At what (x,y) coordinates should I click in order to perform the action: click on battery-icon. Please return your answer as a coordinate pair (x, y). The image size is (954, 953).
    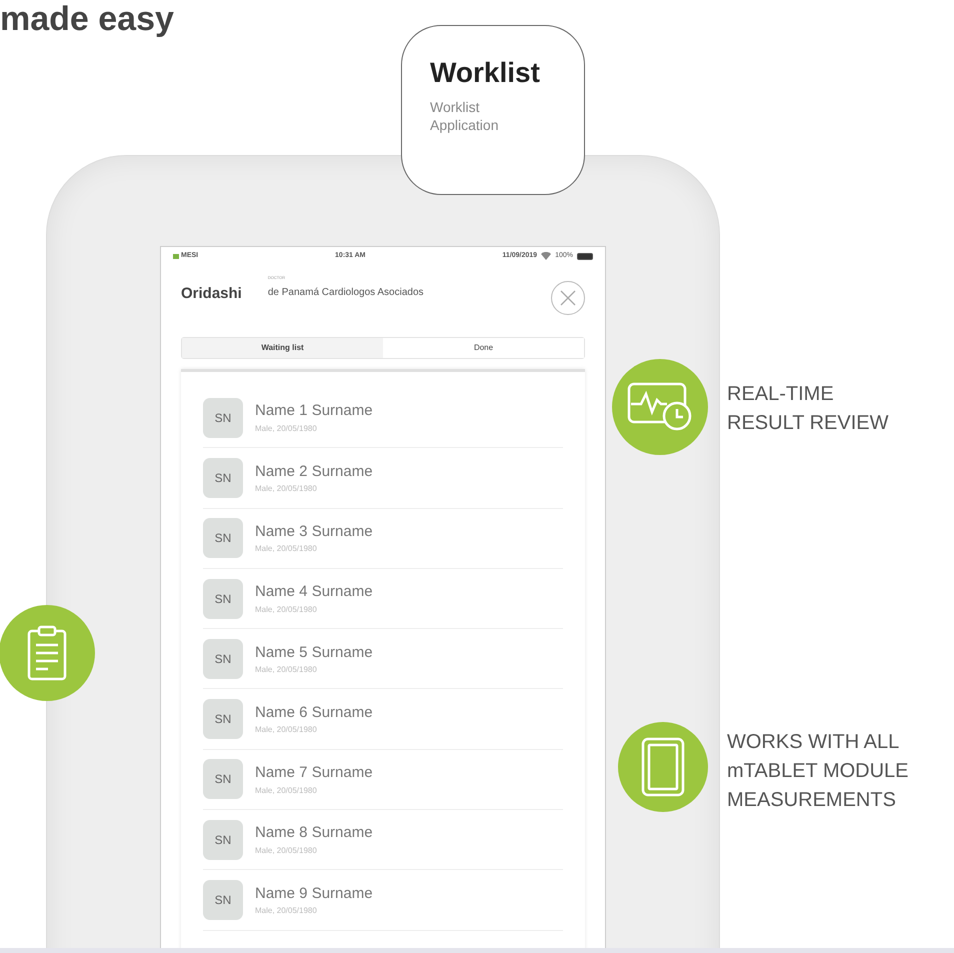
    Looking at the image, I should click on (584, 256).